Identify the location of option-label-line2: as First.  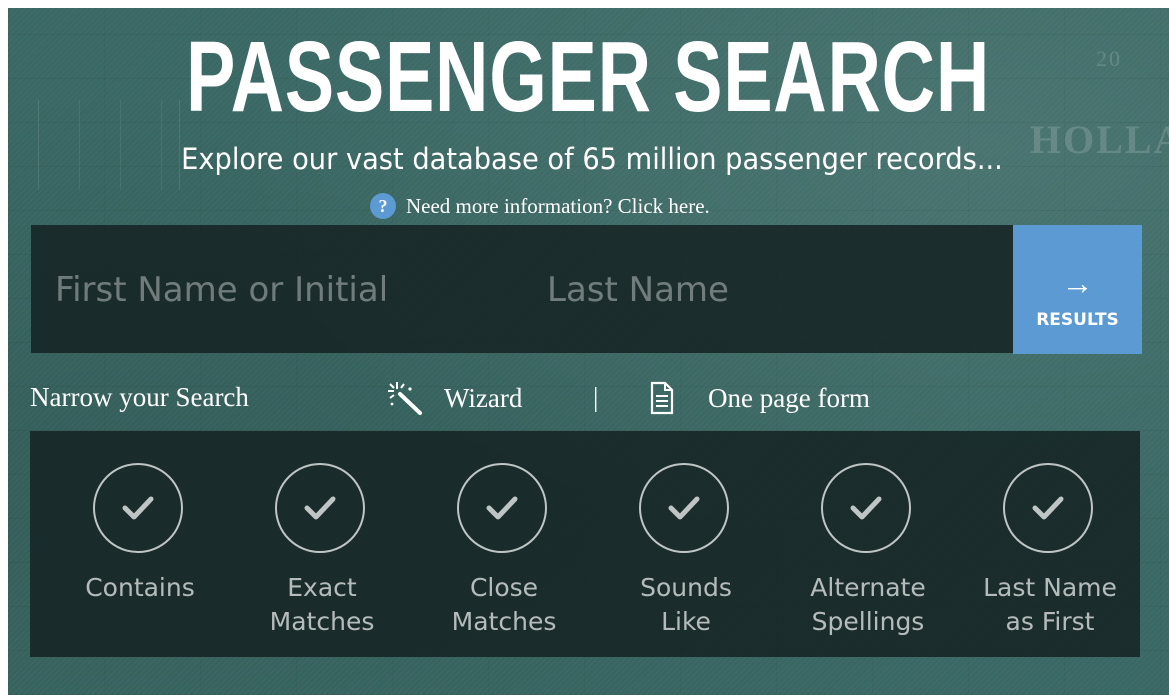
(1050, 621).